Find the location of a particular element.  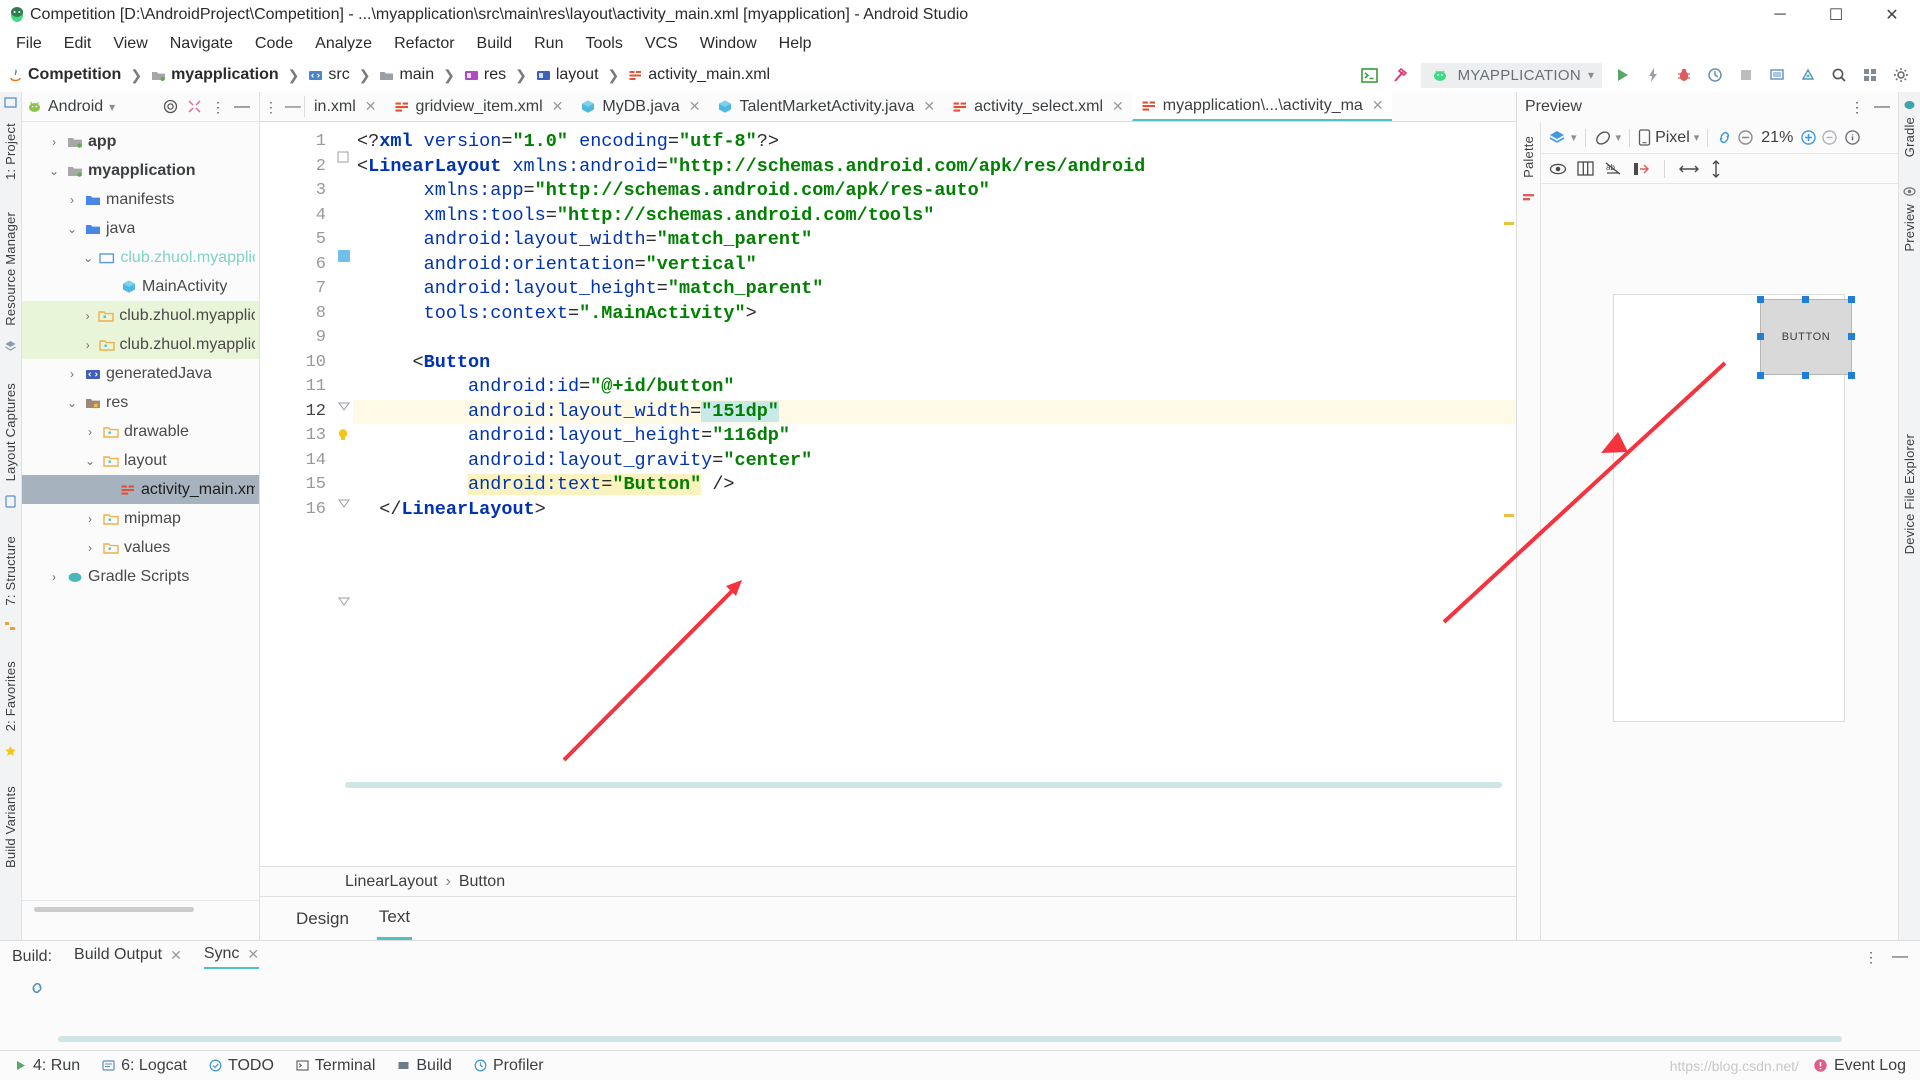

editor-tab-in-xml: in.xml ✕ is located at coordinates (345, 106).